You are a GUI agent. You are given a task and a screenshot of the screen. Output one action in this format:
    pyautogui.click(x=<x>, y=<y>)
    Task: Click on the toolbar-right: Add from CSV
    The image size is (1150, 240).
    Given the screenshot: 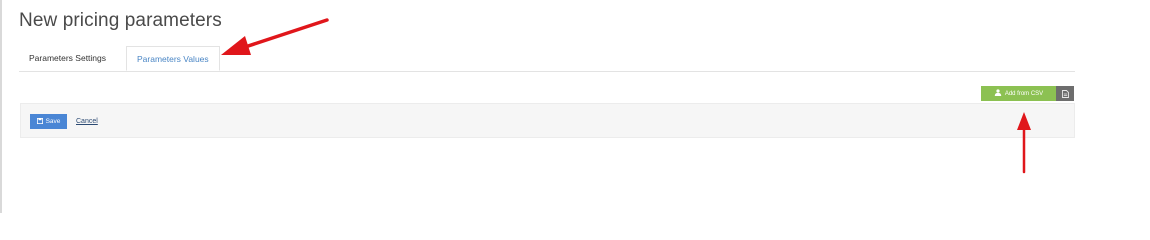 What is the action you would take?
    pyautogui.click(x=1027, y=93)
    